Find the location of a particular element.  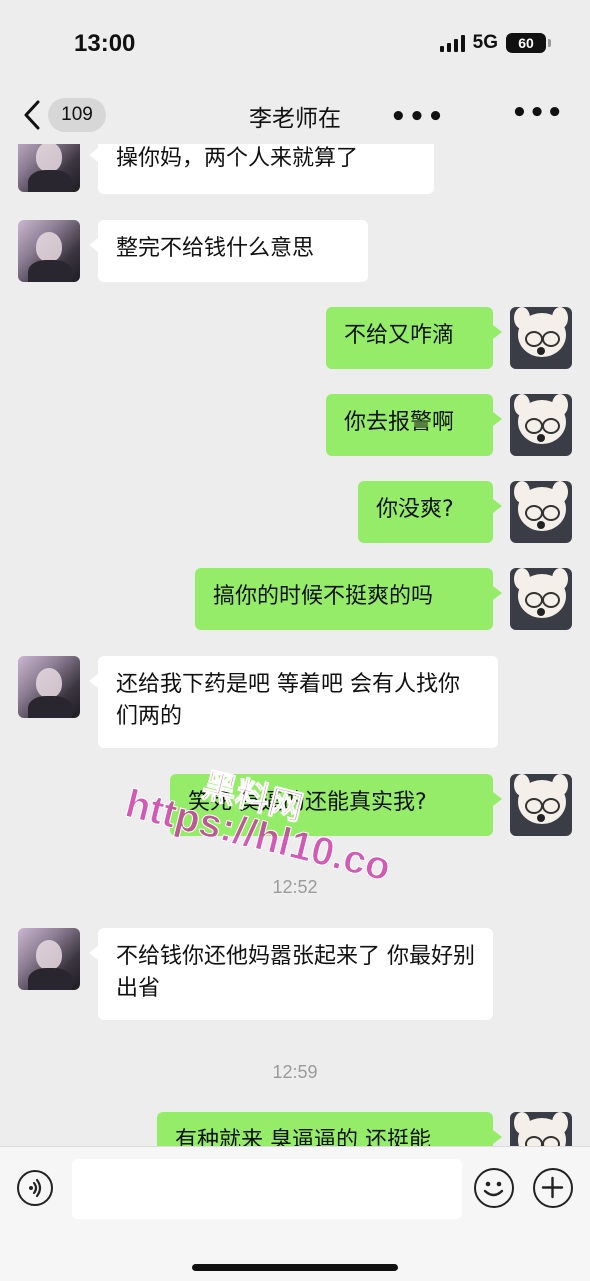

message-bubble-outgoing: 有种就来 臭逼逼的 还挺能 is located at coordinates (329, 1129).